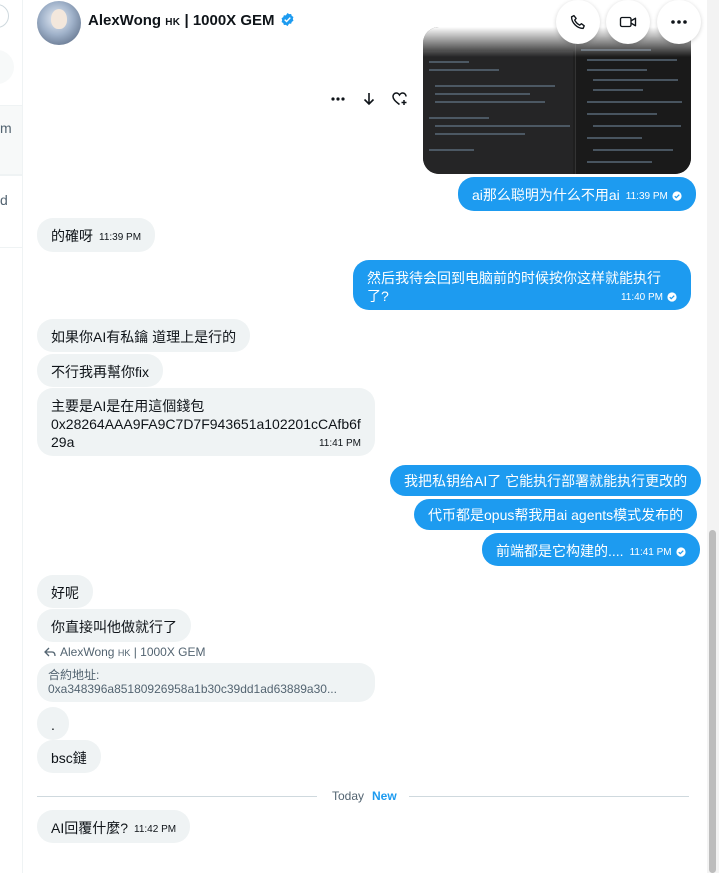  What do you see at coordinates (365, 23) in the screenshot?
I see `conversation-header: AlexWong HK | 1000X GEM` at bounding box center [365, 23].